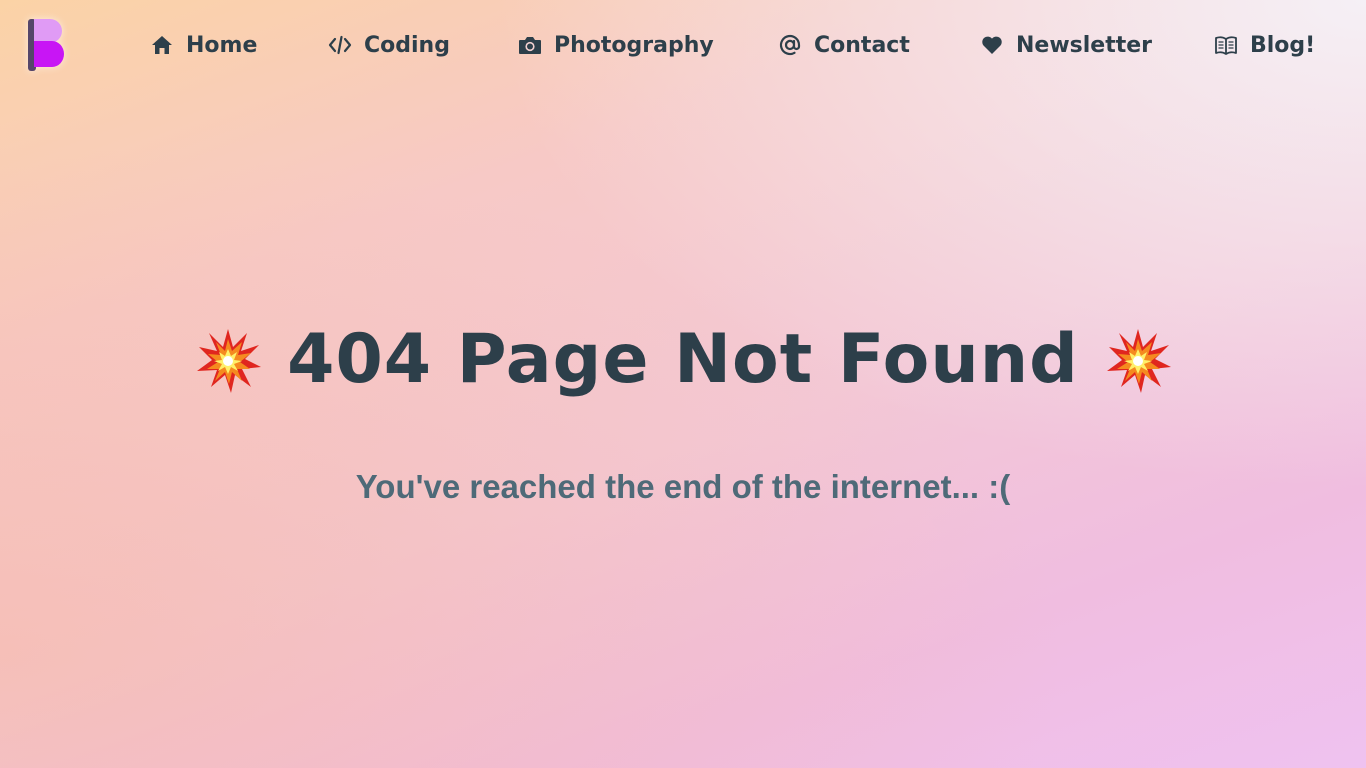 The width and height of the screenshot is (1366, 768). Describe the element at coordinates (407, 45) in the screenshot. I see `nav-label-coding: Coding` at that location.